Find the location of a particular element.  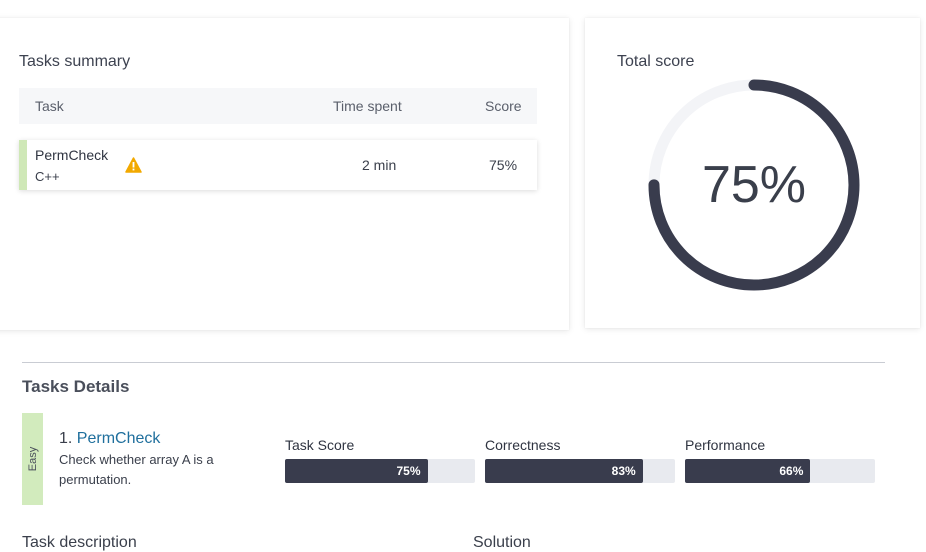

task-score: 75% is located at coordinates (503, 165).